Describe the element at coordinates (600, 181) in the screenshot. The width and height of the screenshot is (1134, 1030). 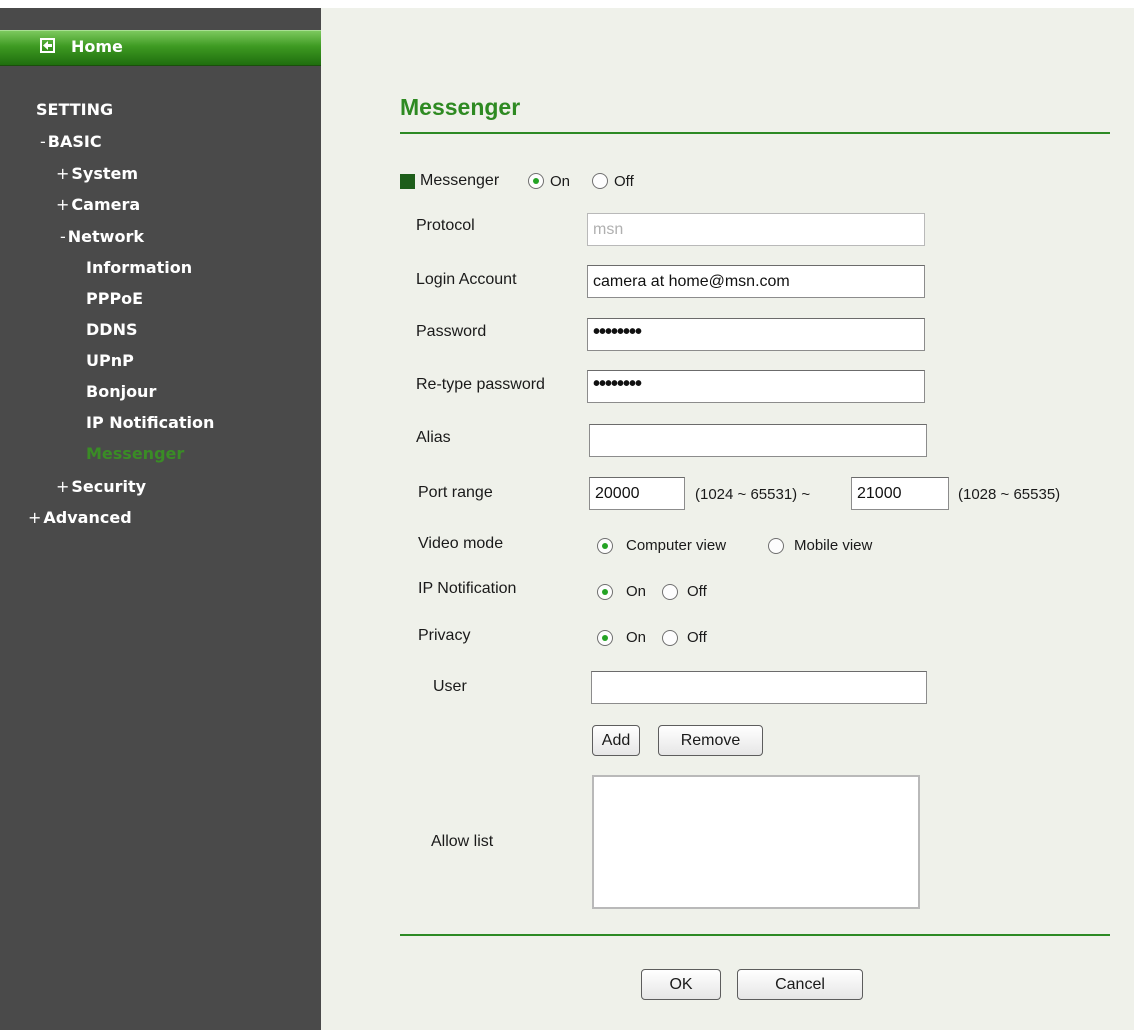
I see `messenger-off-radio` at that location.